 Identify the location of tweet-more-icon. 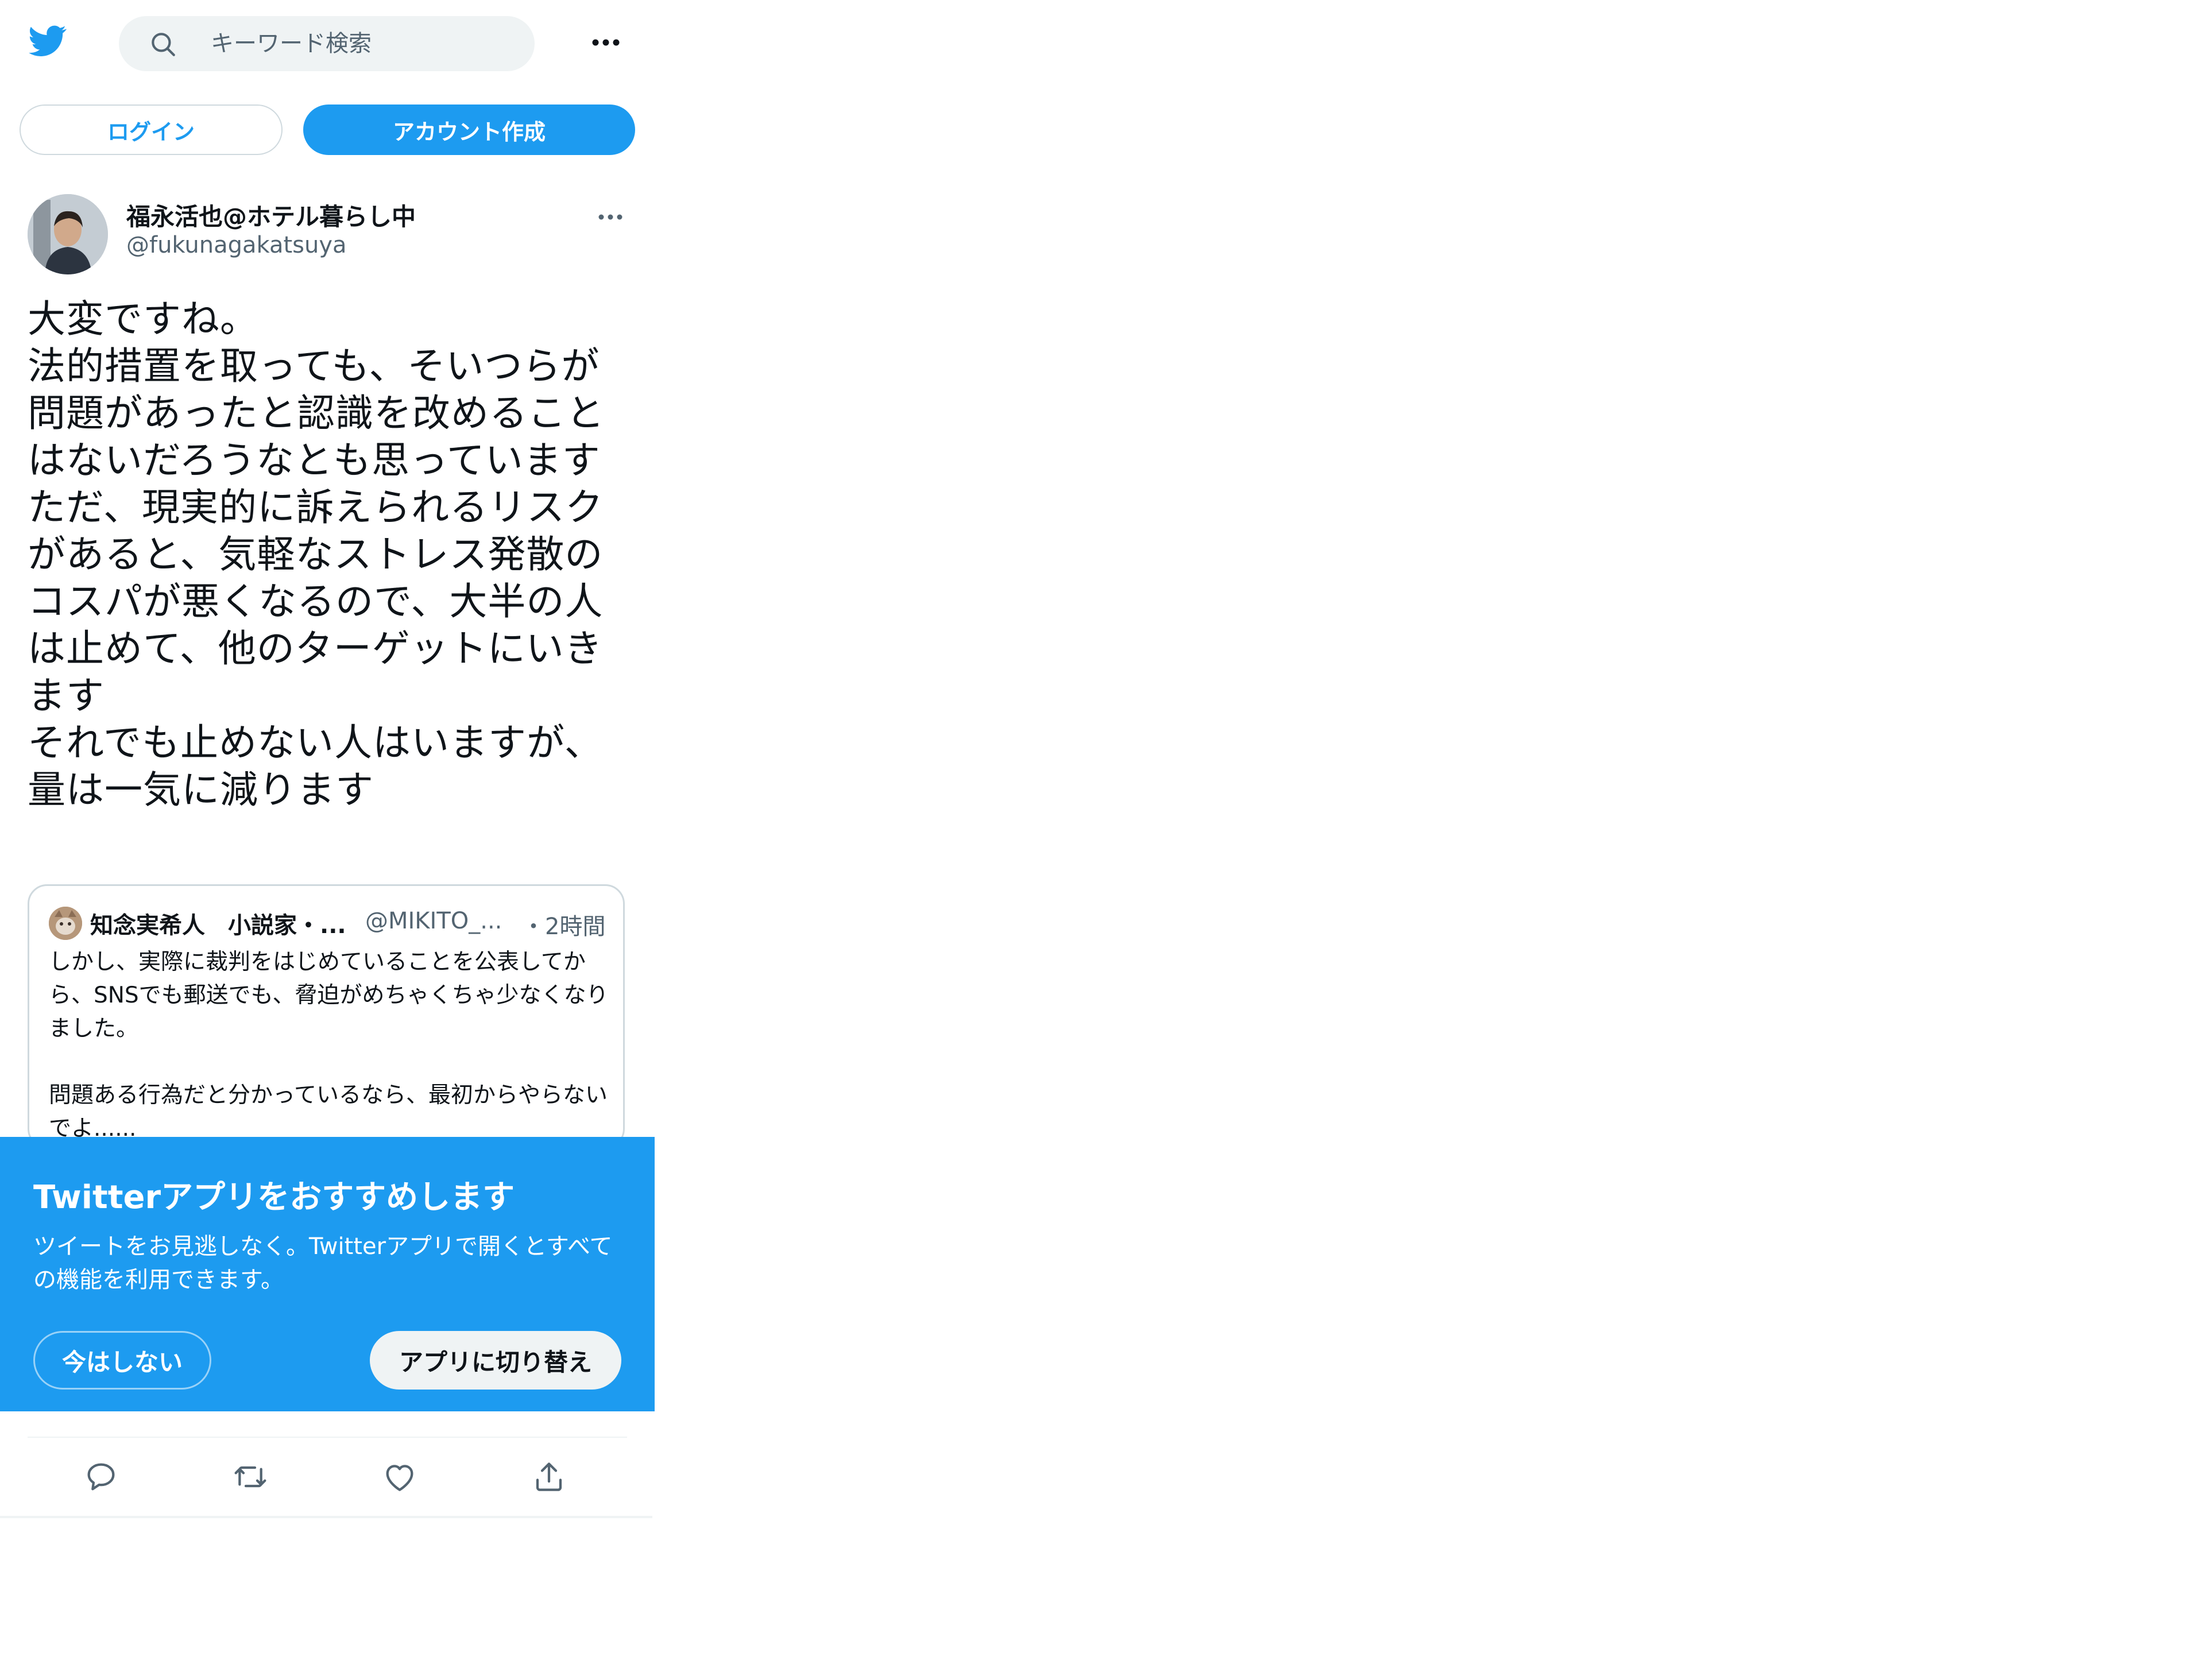
(610, 217).